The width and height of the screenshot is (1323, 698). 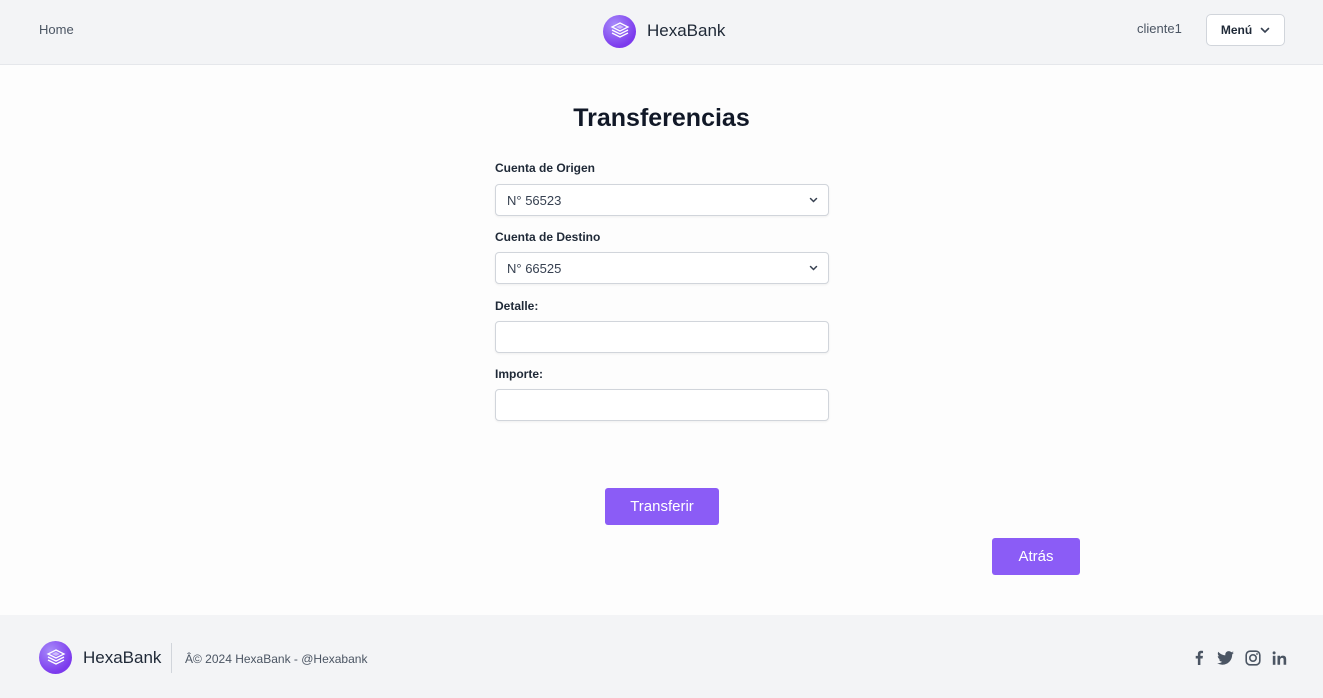 What do you see at coordinates (662, 405) in the screenshot?
I see `amount-input` at bounding box center [662, 405].